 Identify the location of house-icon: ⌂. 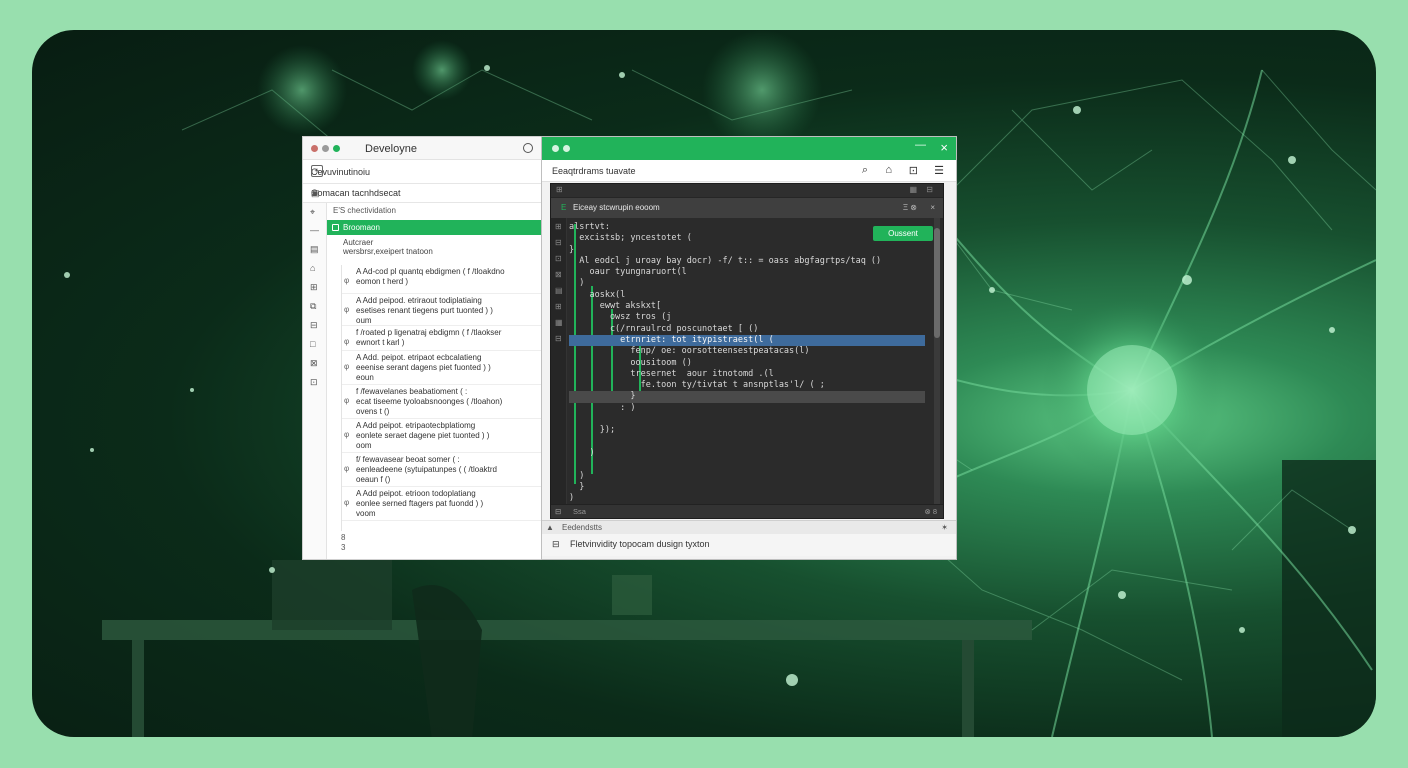
(312, 268).